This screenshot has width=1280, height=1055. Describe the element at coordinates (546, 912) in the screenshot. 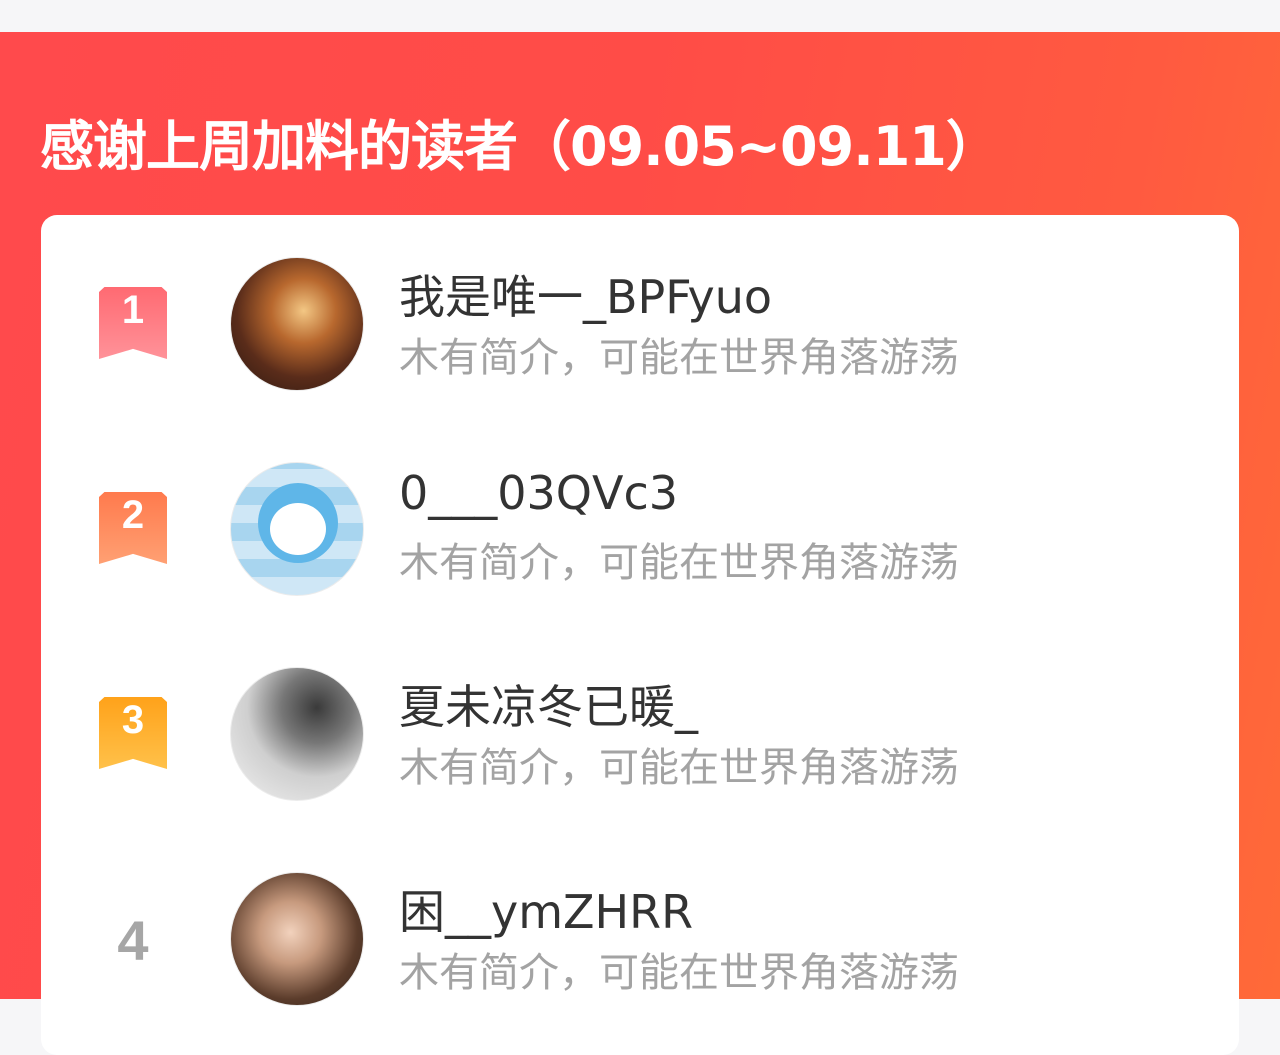

I see `reader-name: 困__ymZHRR` at that location.